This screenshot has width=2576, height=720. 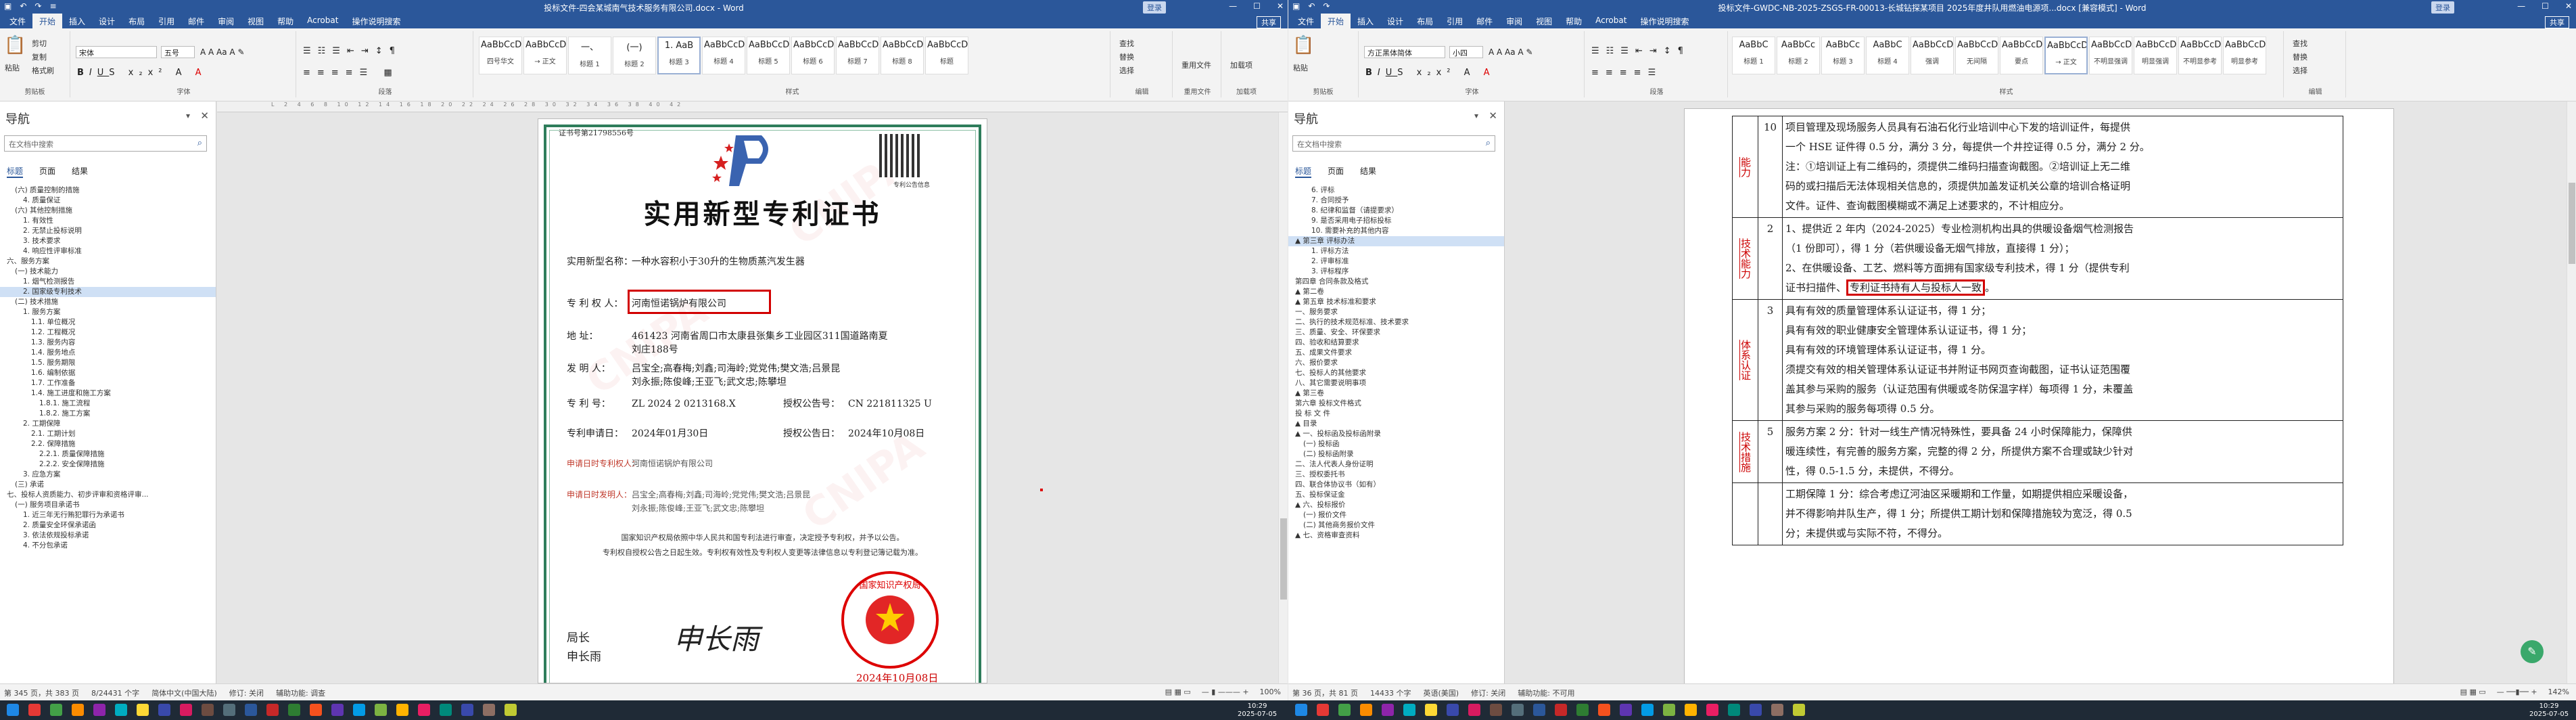 I want to click on nav-heading-item: 1. 烟气检测报告, so click(x=108, y=282).